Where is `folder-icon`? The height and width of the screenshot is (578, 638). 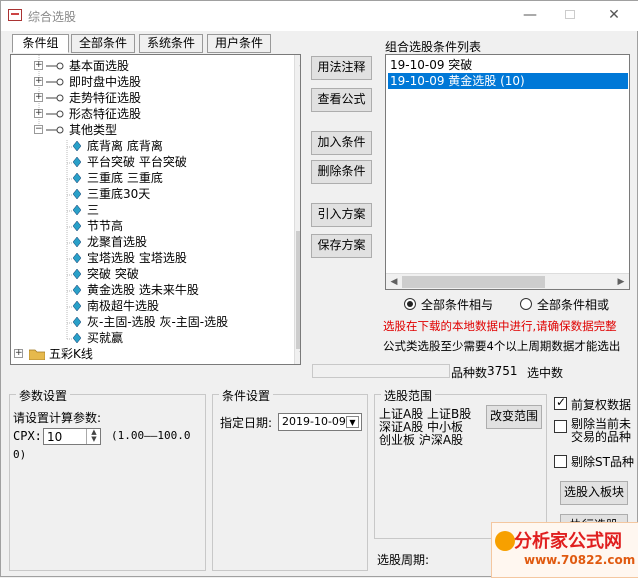
folder-icon is located at coordinates (37, 354).